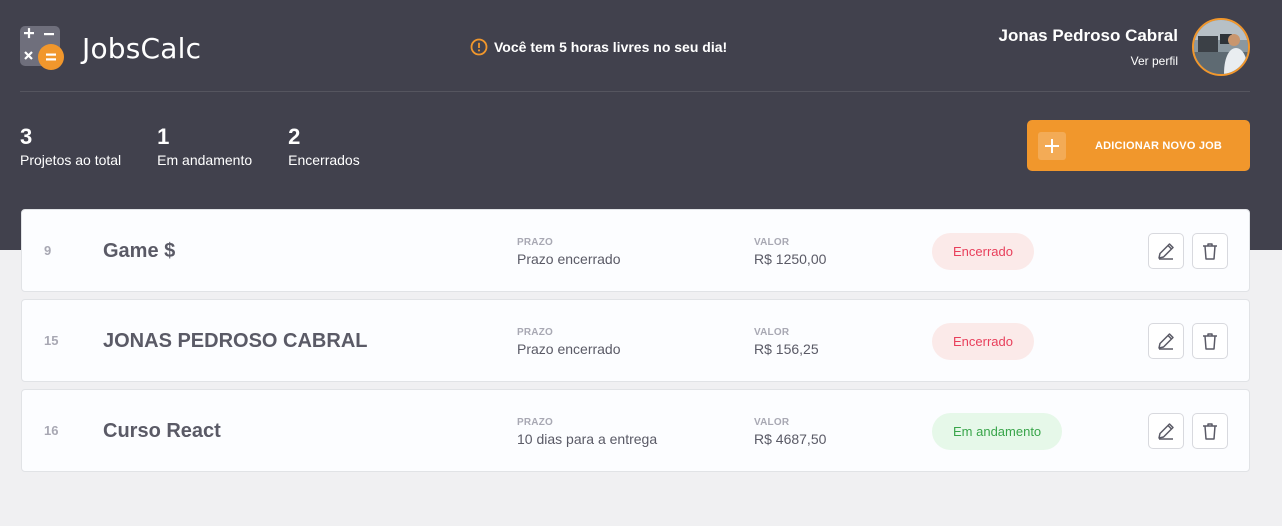  Describe the element at coordinates (142, 48) in the screenshot. I see `app-title: JobsCalc` at that location.